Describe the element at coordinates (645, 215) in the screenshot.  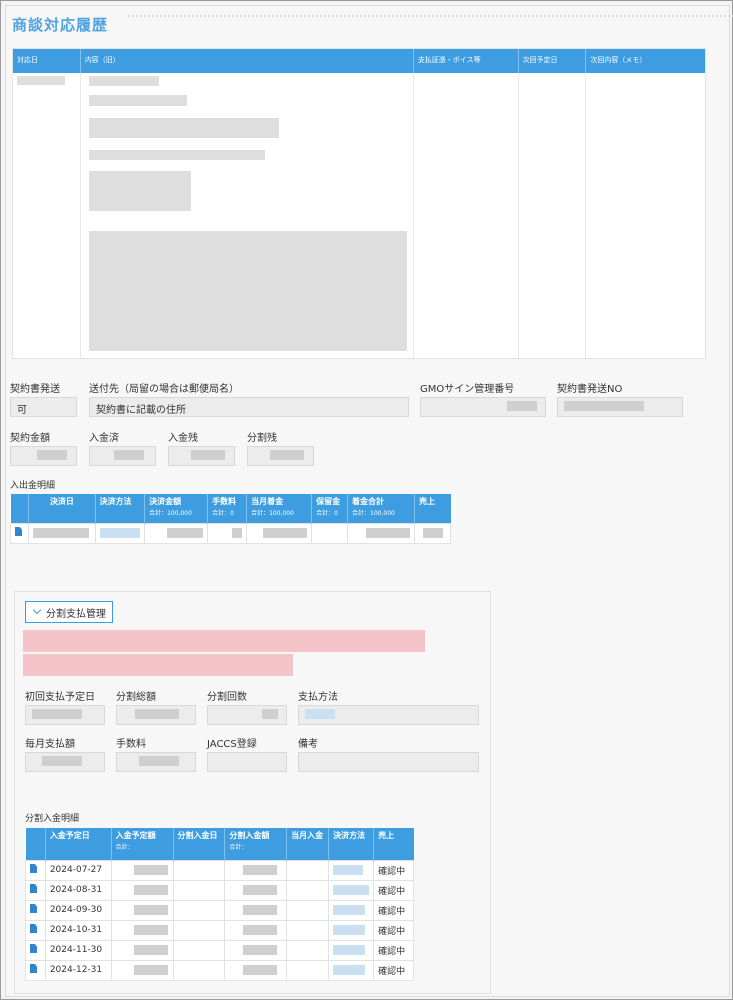
I see `history-cell-next-memo` at that location.